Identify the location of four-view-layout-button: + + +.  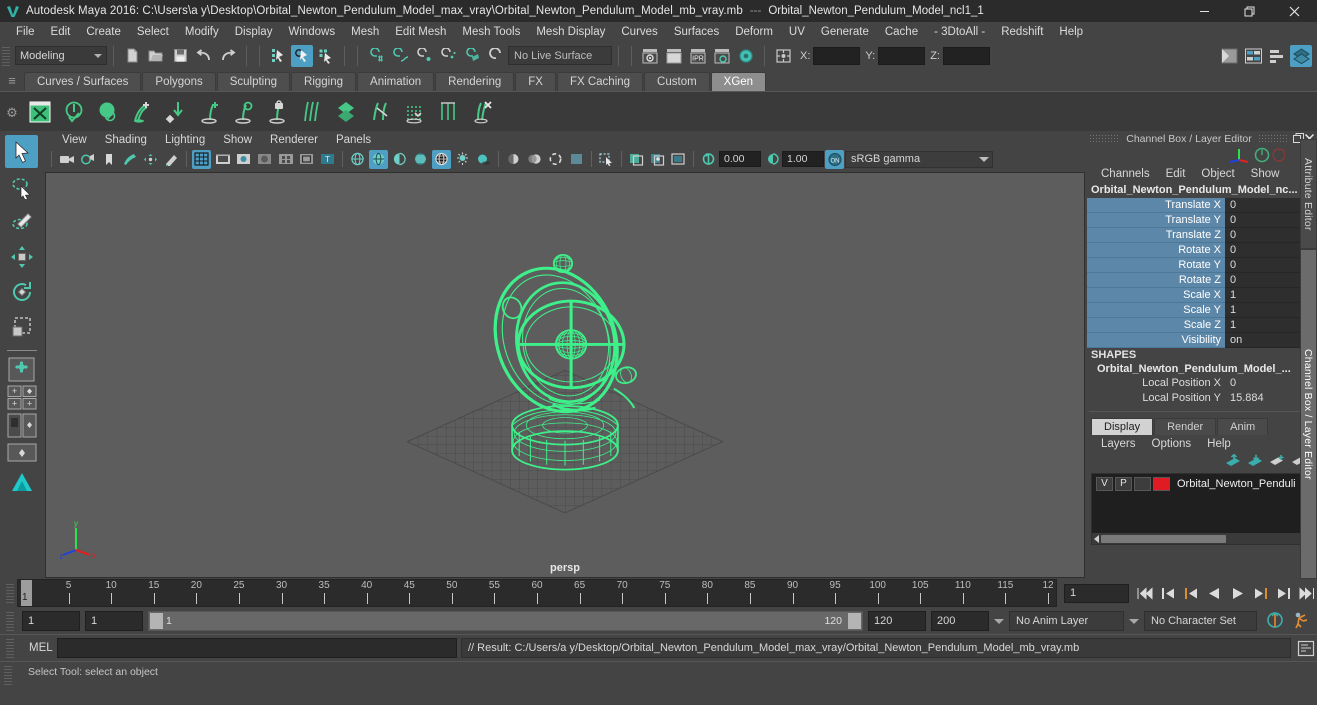
(21, 397).